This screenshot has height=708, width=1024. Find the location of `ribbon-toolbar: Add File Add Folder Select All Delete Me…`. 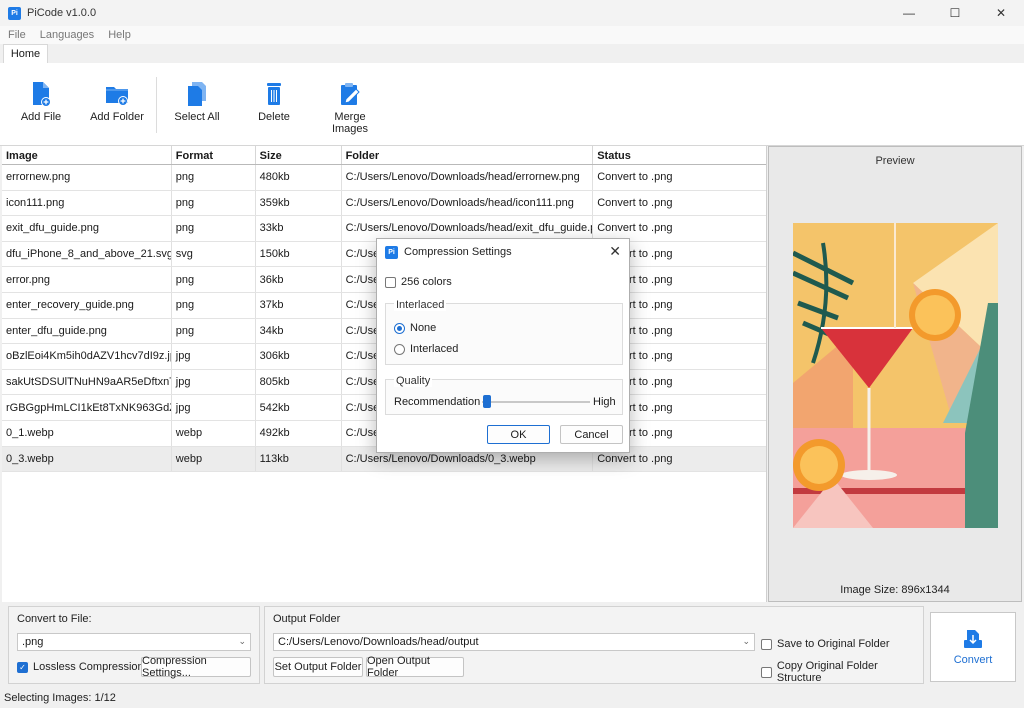

ribbon-toolbar: Add File Add Folder Select All Delete Me… is located at coordinates (512, 104).